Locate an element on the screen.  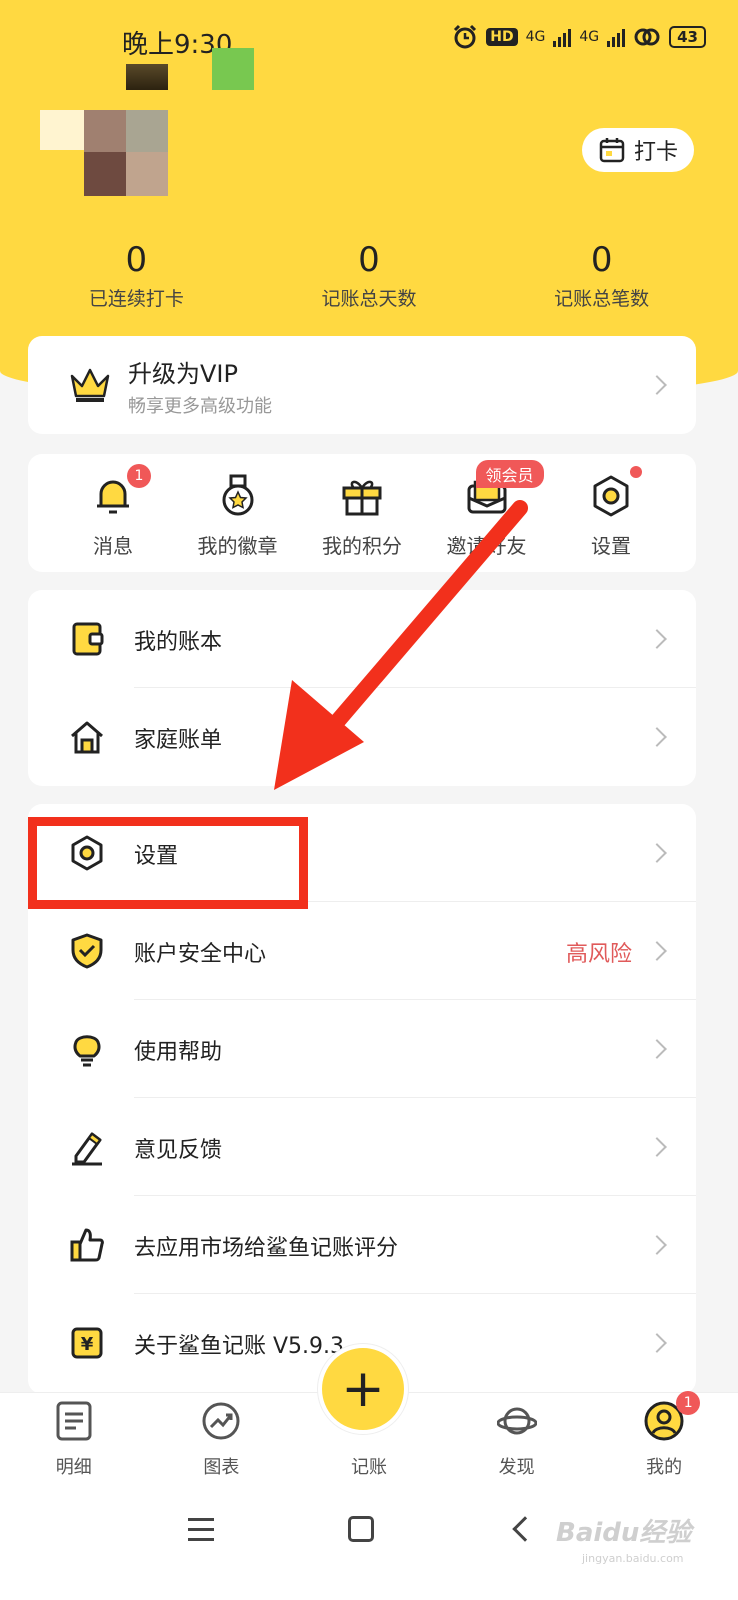
checkin-label: 打卡 is located at coordinates (655, 152).